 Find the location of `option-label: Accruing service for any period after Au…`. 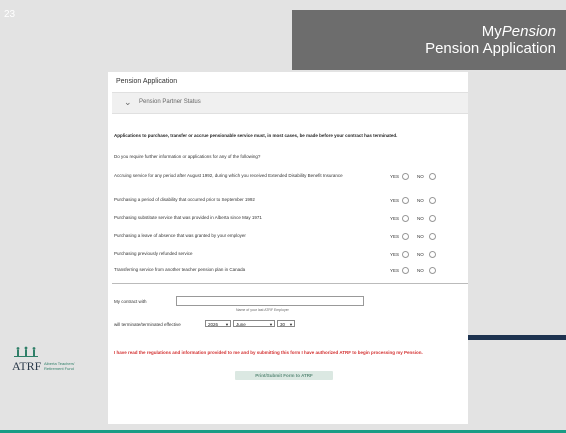

option-label: Accruing service for any period after Au… is located at coordinates (228, 175).